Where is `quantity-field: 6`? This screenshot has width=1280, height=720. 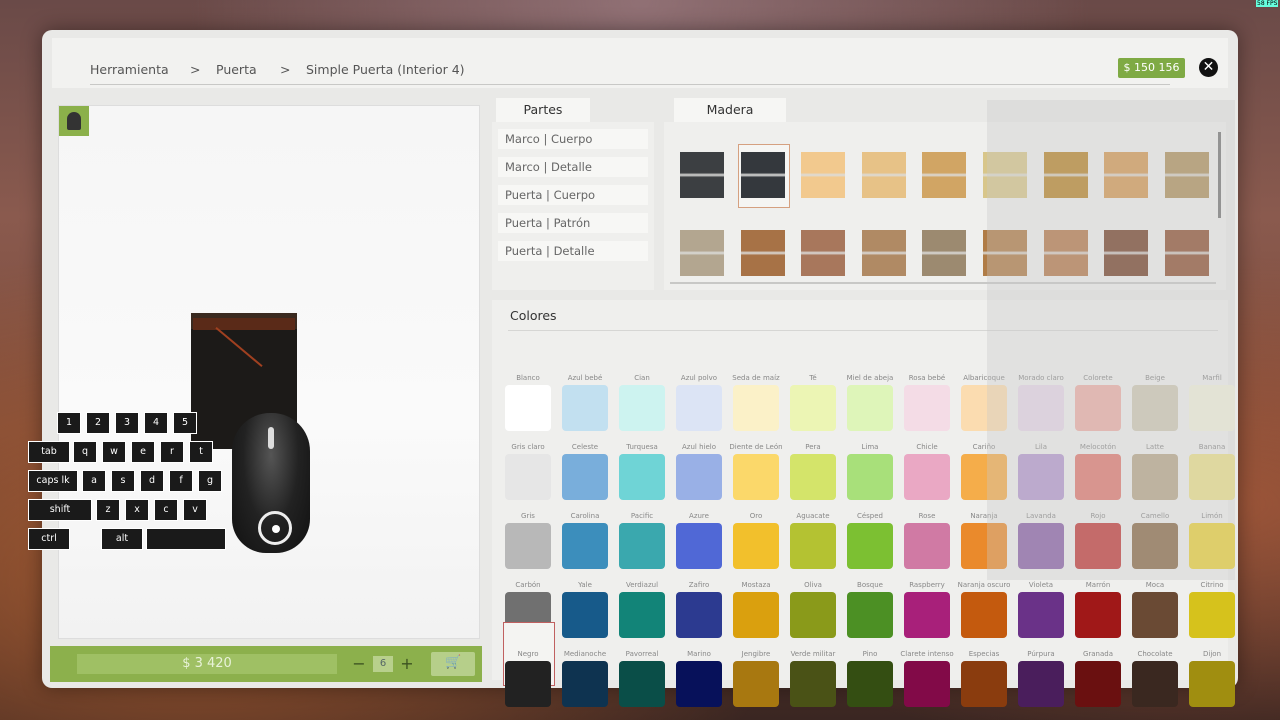 quantity-field: 6 is located at coordinates (383, 664).